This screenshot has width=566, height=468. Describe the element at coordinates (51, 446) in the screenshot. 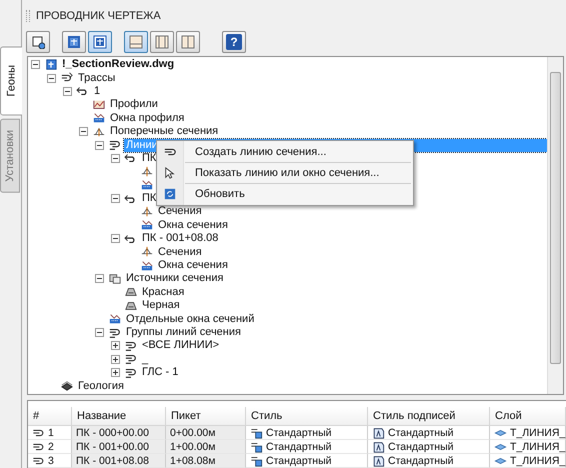

I see `table-cell: 2` at that location.